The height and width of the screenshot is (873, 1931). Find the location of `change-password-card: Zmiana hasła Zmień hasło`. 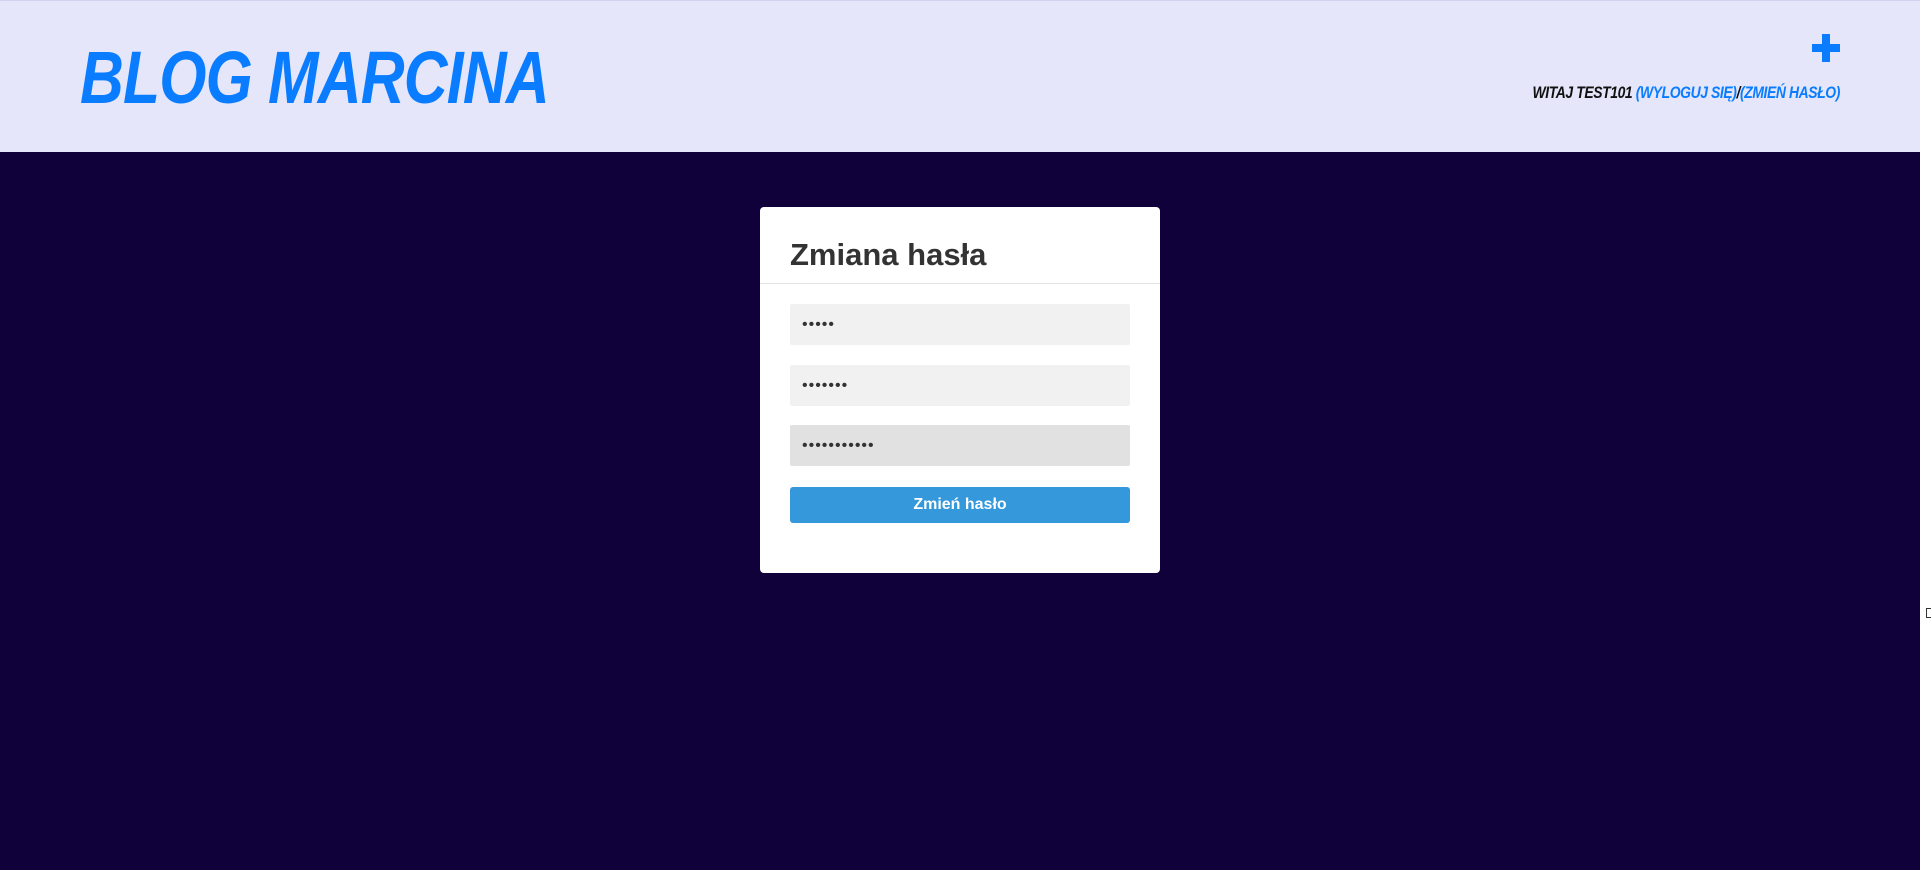

change-password-card: Zmiana hasła Zmień hasło is located at coordinates (960, 390).